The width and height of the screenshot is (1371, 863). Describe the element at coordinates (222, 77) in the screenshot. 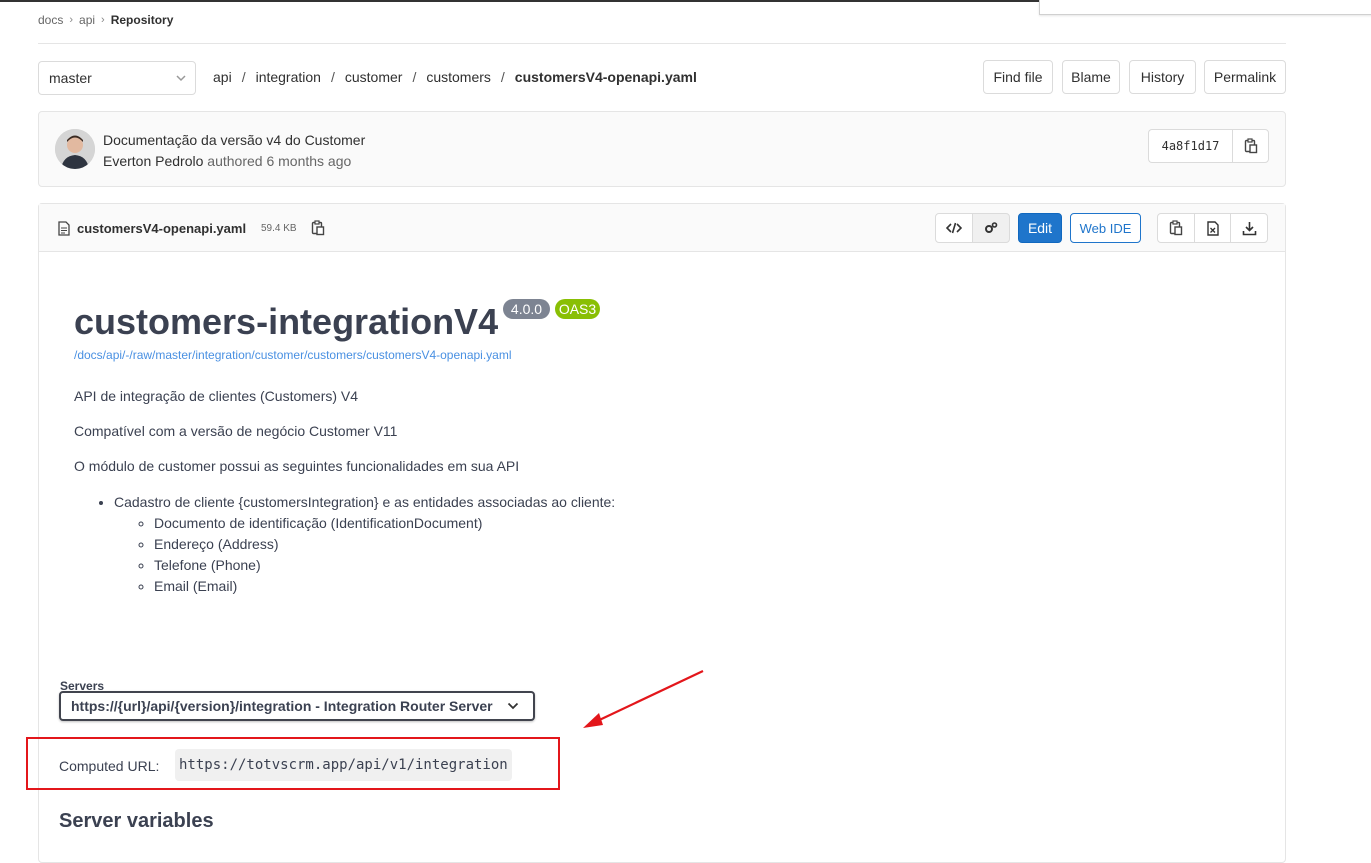

I see `path-segment: api` at that location.